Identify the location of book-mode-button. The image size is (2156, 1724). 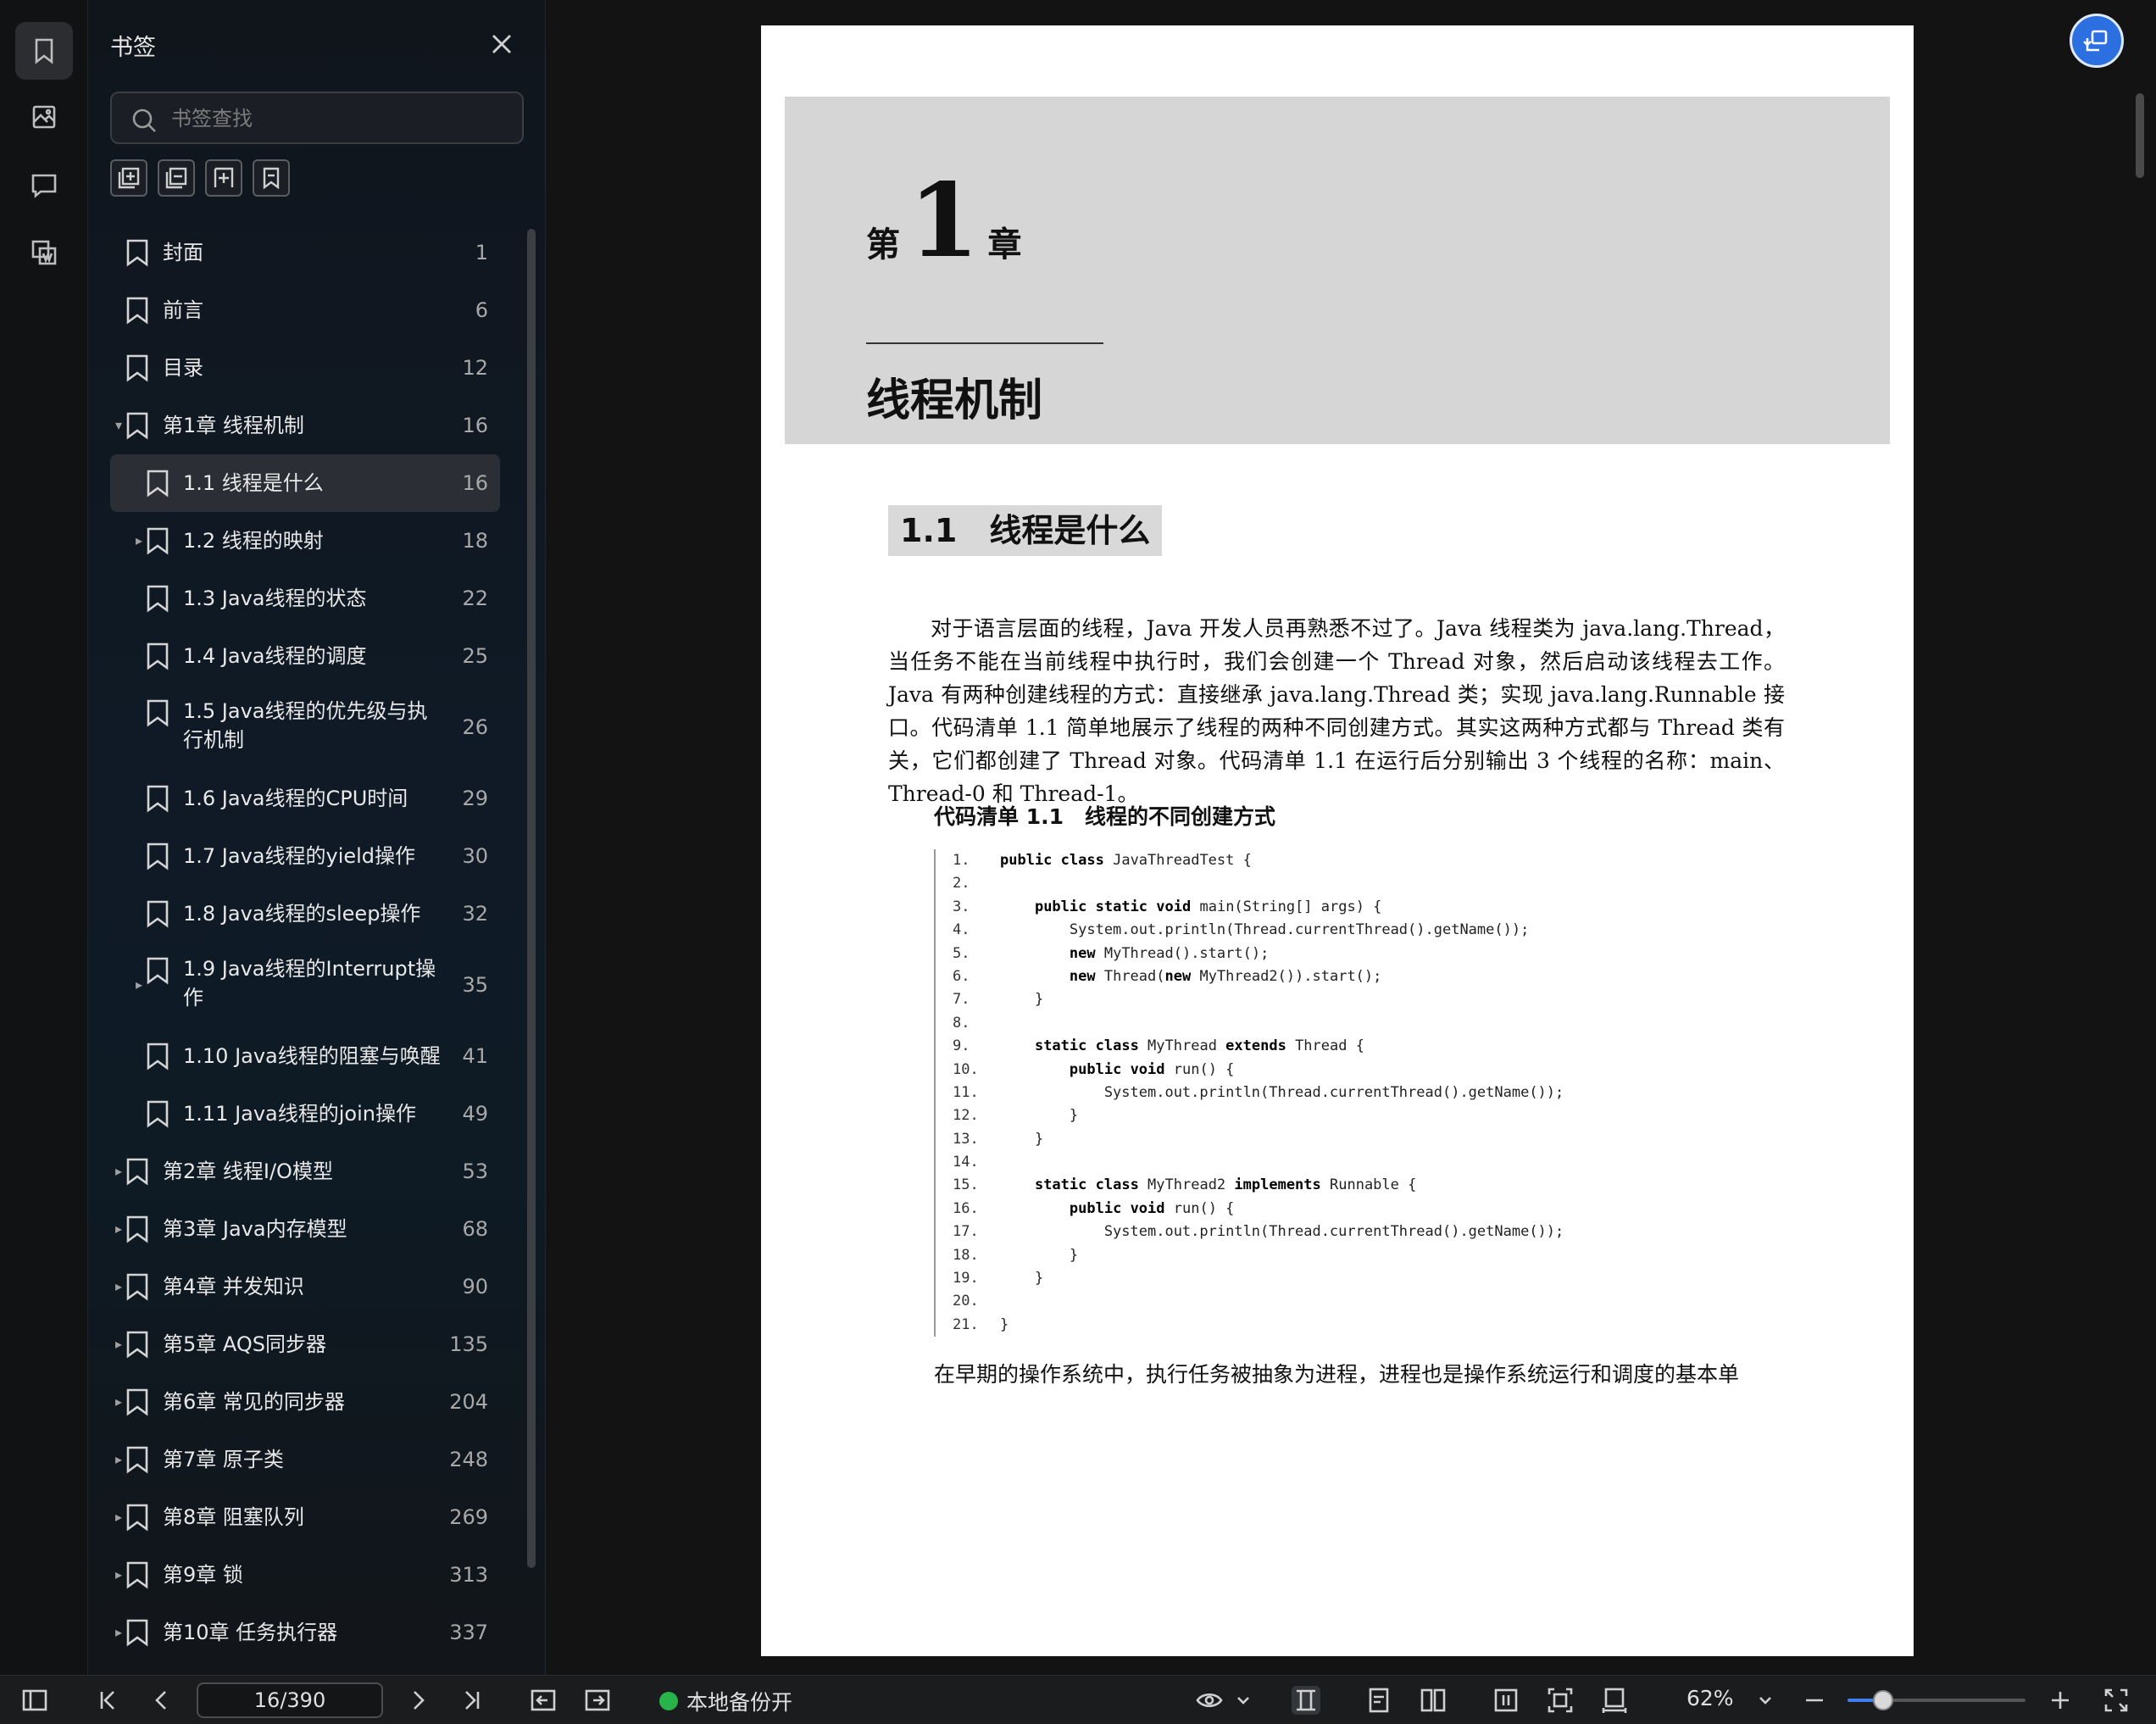
(1506, 1700).